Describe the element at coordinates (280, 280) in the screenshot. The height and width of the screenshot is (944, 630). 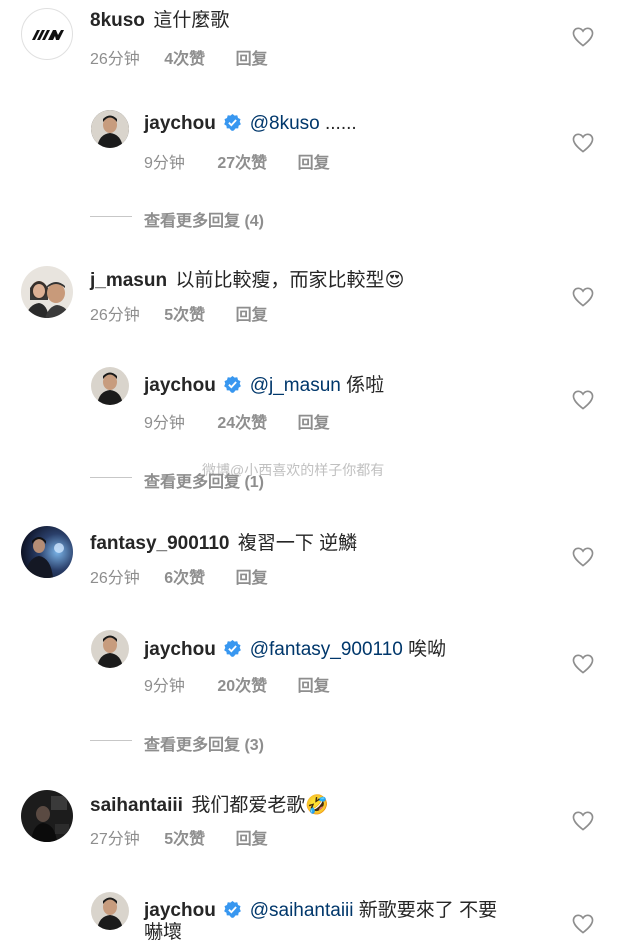
I see `comment-text: 以前比較瘦，而家比較型` at that location.